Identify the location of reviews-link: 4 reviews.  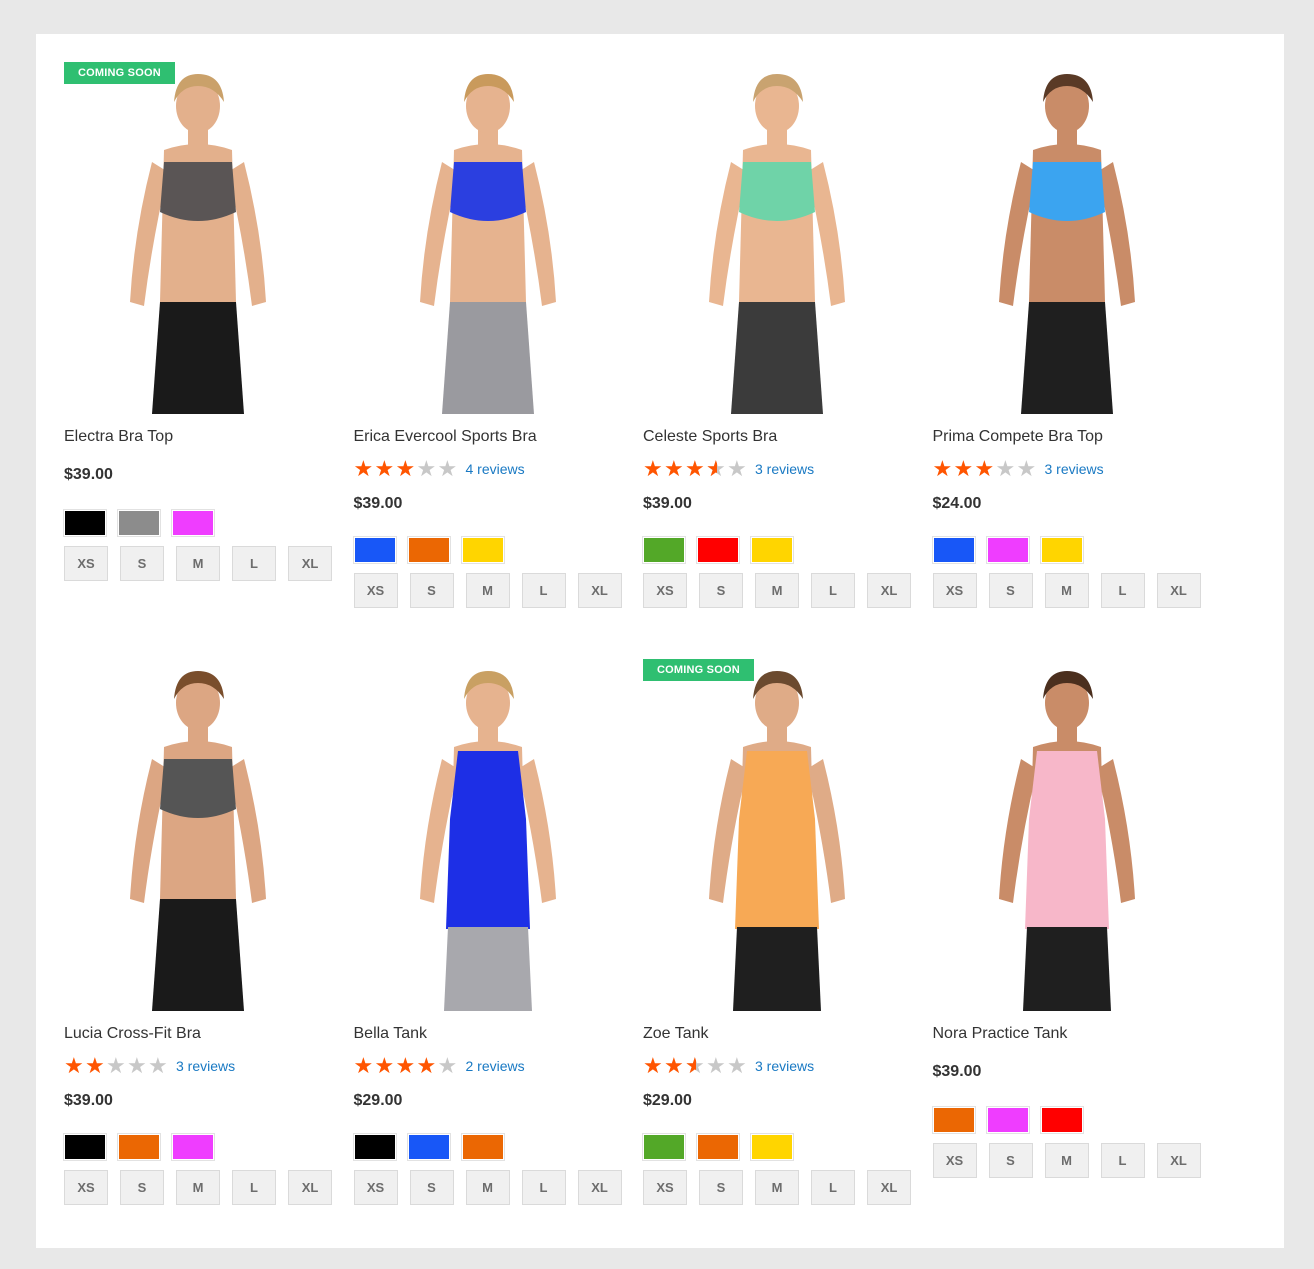
(495, 469).